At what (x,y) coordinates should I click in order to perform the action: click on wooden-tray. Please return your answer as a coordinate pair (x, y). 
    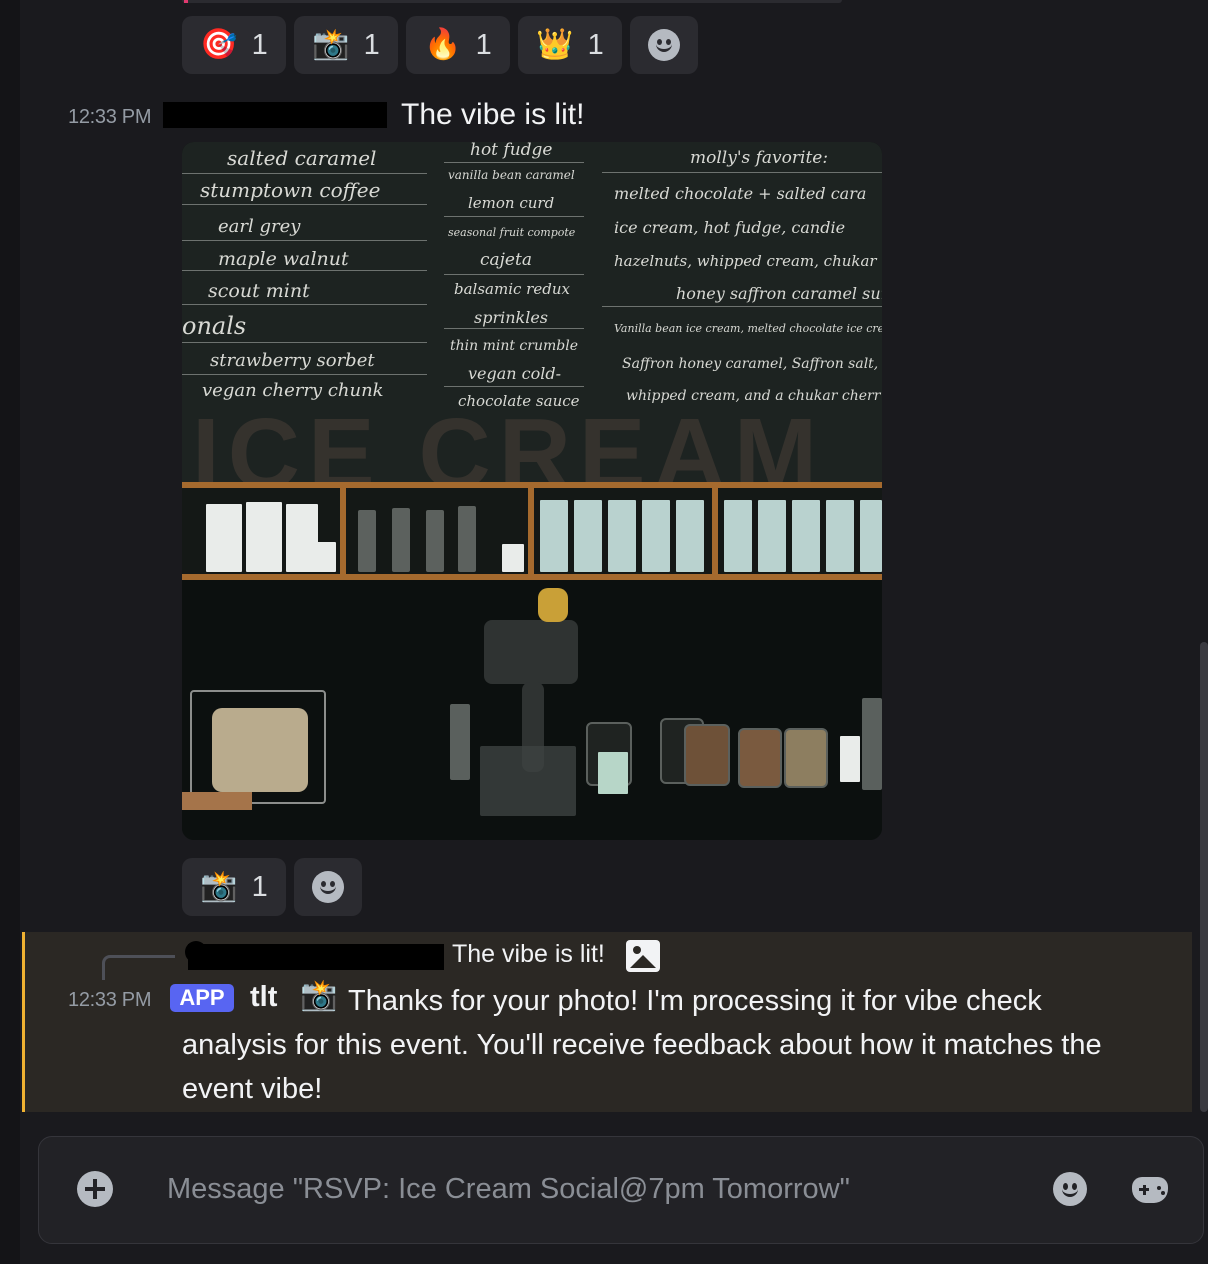
    Looking at the image, I should click on (217, 801).